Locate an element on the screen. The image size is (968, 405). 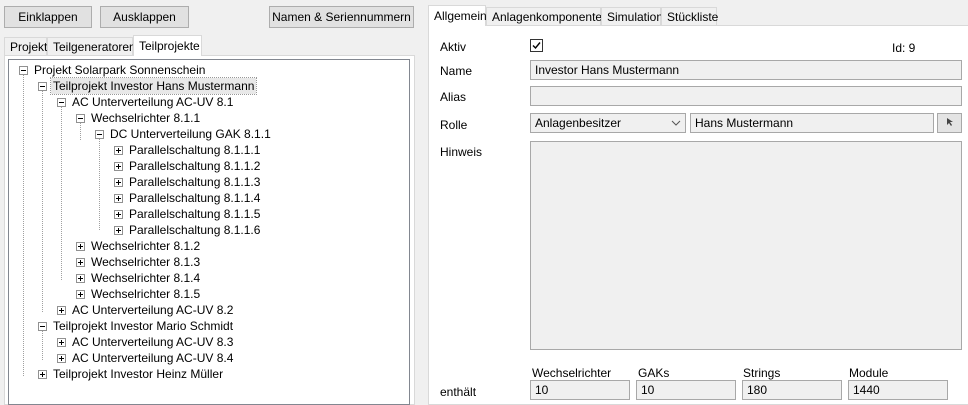
tree-node: Parallelschaltung 8.1.1.6 is located at coordinates (188, 230).